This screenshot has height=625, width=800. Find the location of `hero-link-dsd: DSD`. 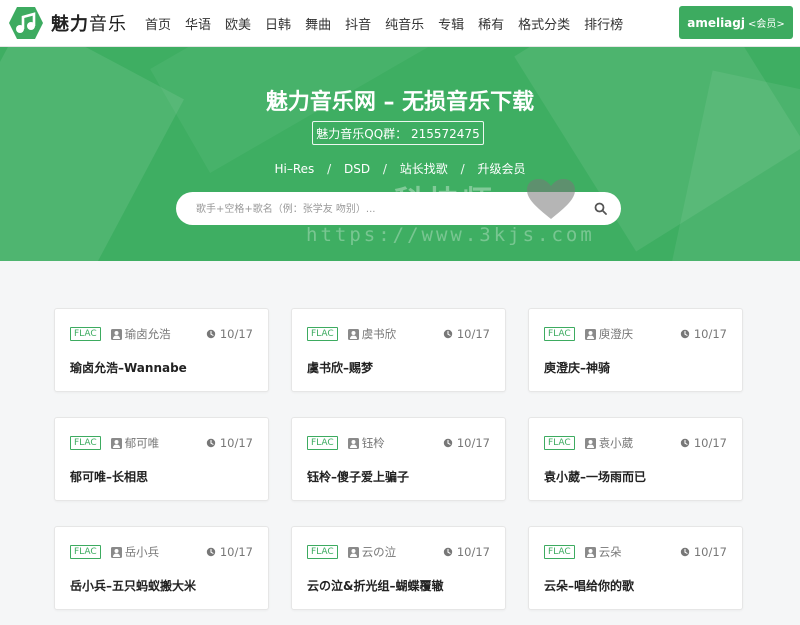

hero-link-dsd: DSD is located at coordinates (357, 169).